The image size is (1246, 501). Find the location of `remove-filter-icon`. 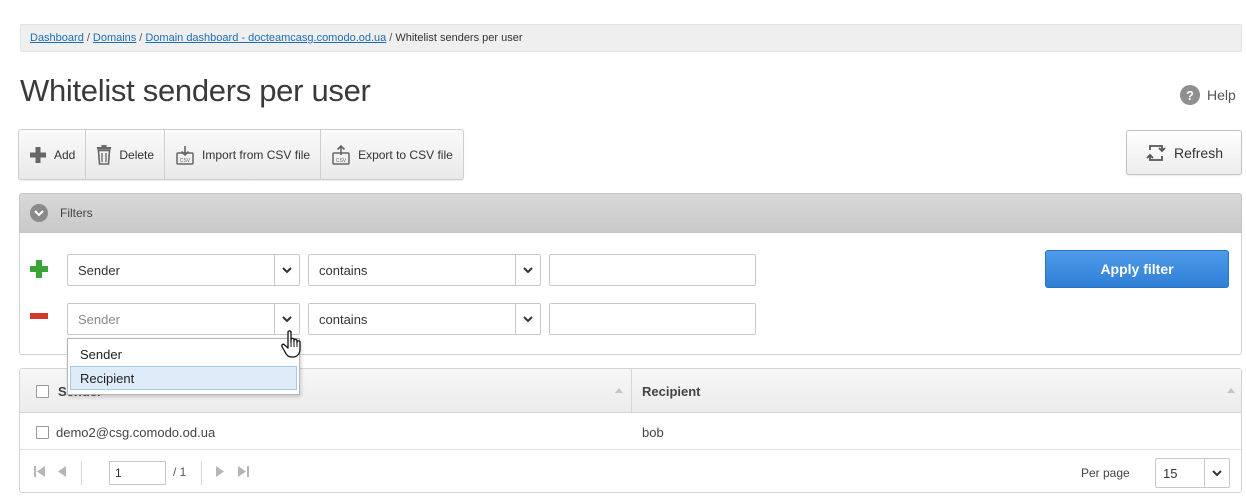

remove-filter-icon is located at coordinates (39, 316).